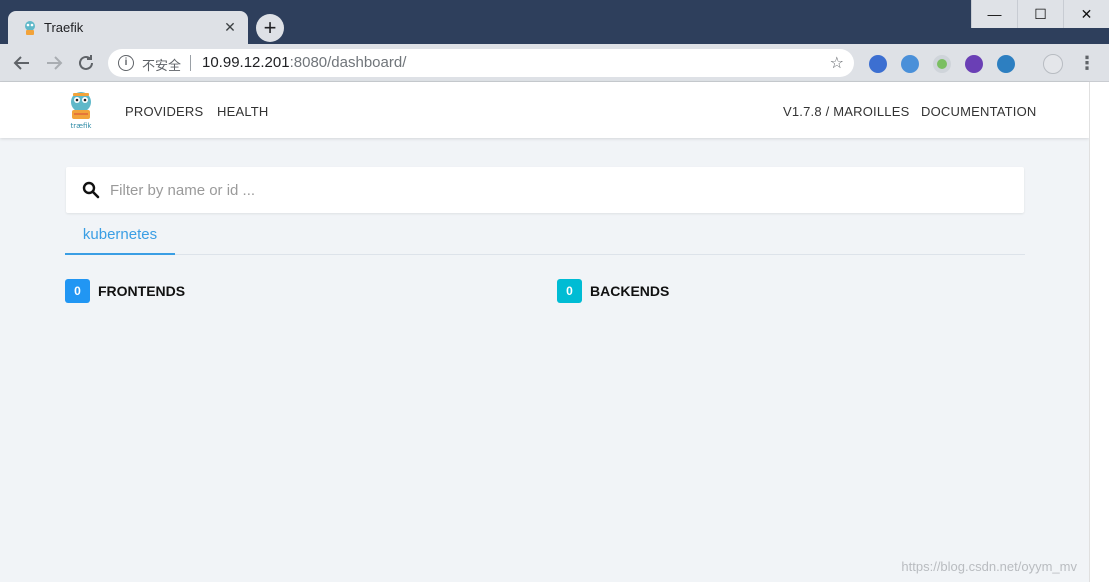  Describe the element at coordinates (1099, 332) in the screenshot. I see `page-scrollbar` at that location.